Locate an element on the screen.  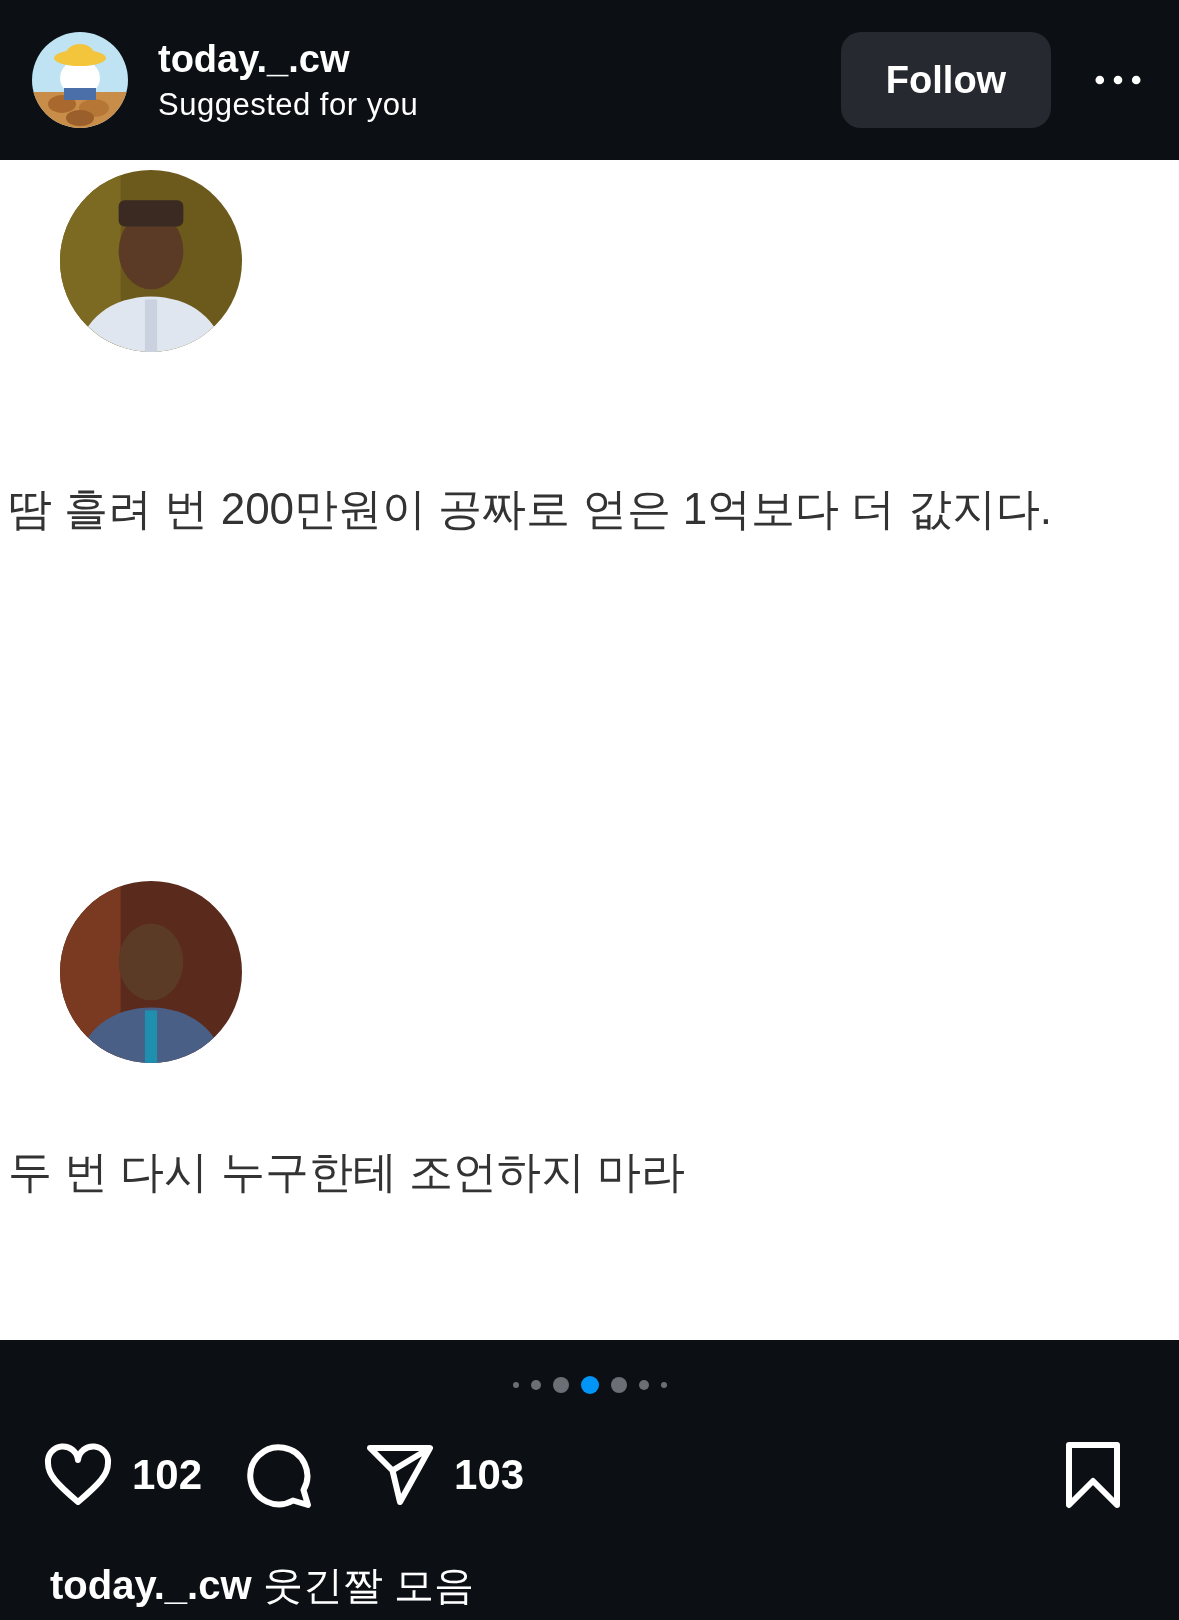
more-icon is located at coordinates (1118, 80).